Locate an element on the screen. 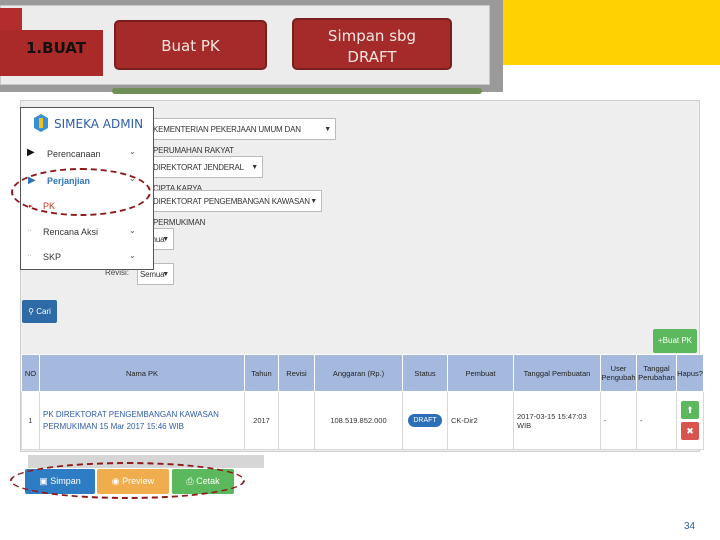 The image size is (720, 540). cell-pembuat: CK-Dir2 is located at coordinates (480, 420).